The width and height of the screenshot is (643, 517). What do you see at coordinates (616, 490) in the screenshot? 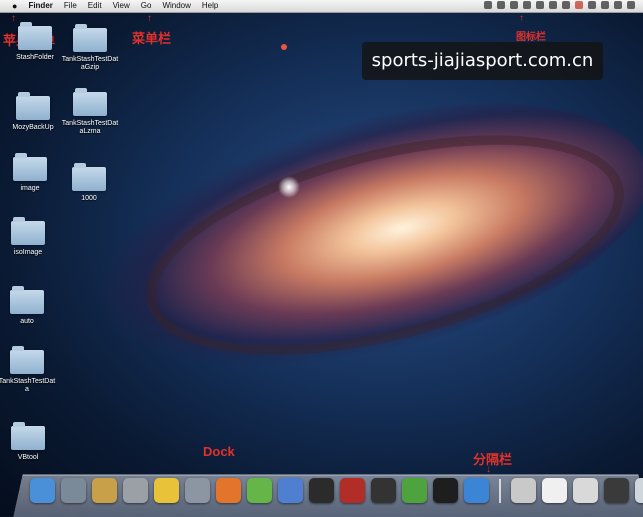
I see `window-icon` at bounding box center [616, 490].